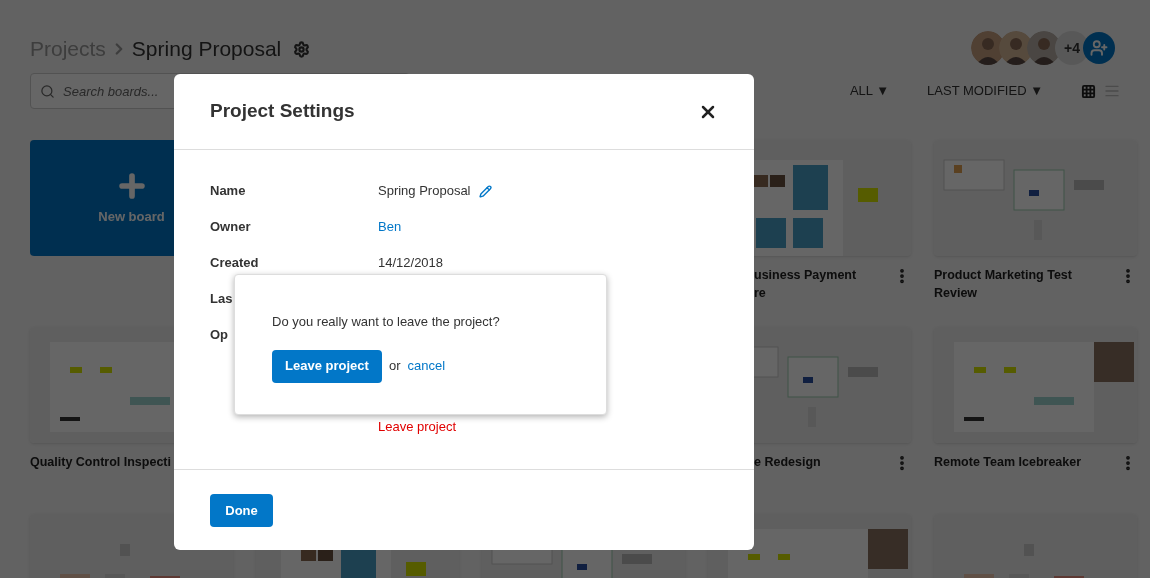 The width and height of the screenshot is (1150, 578). I want to click on grid-view-icon, so click(1088, 91).